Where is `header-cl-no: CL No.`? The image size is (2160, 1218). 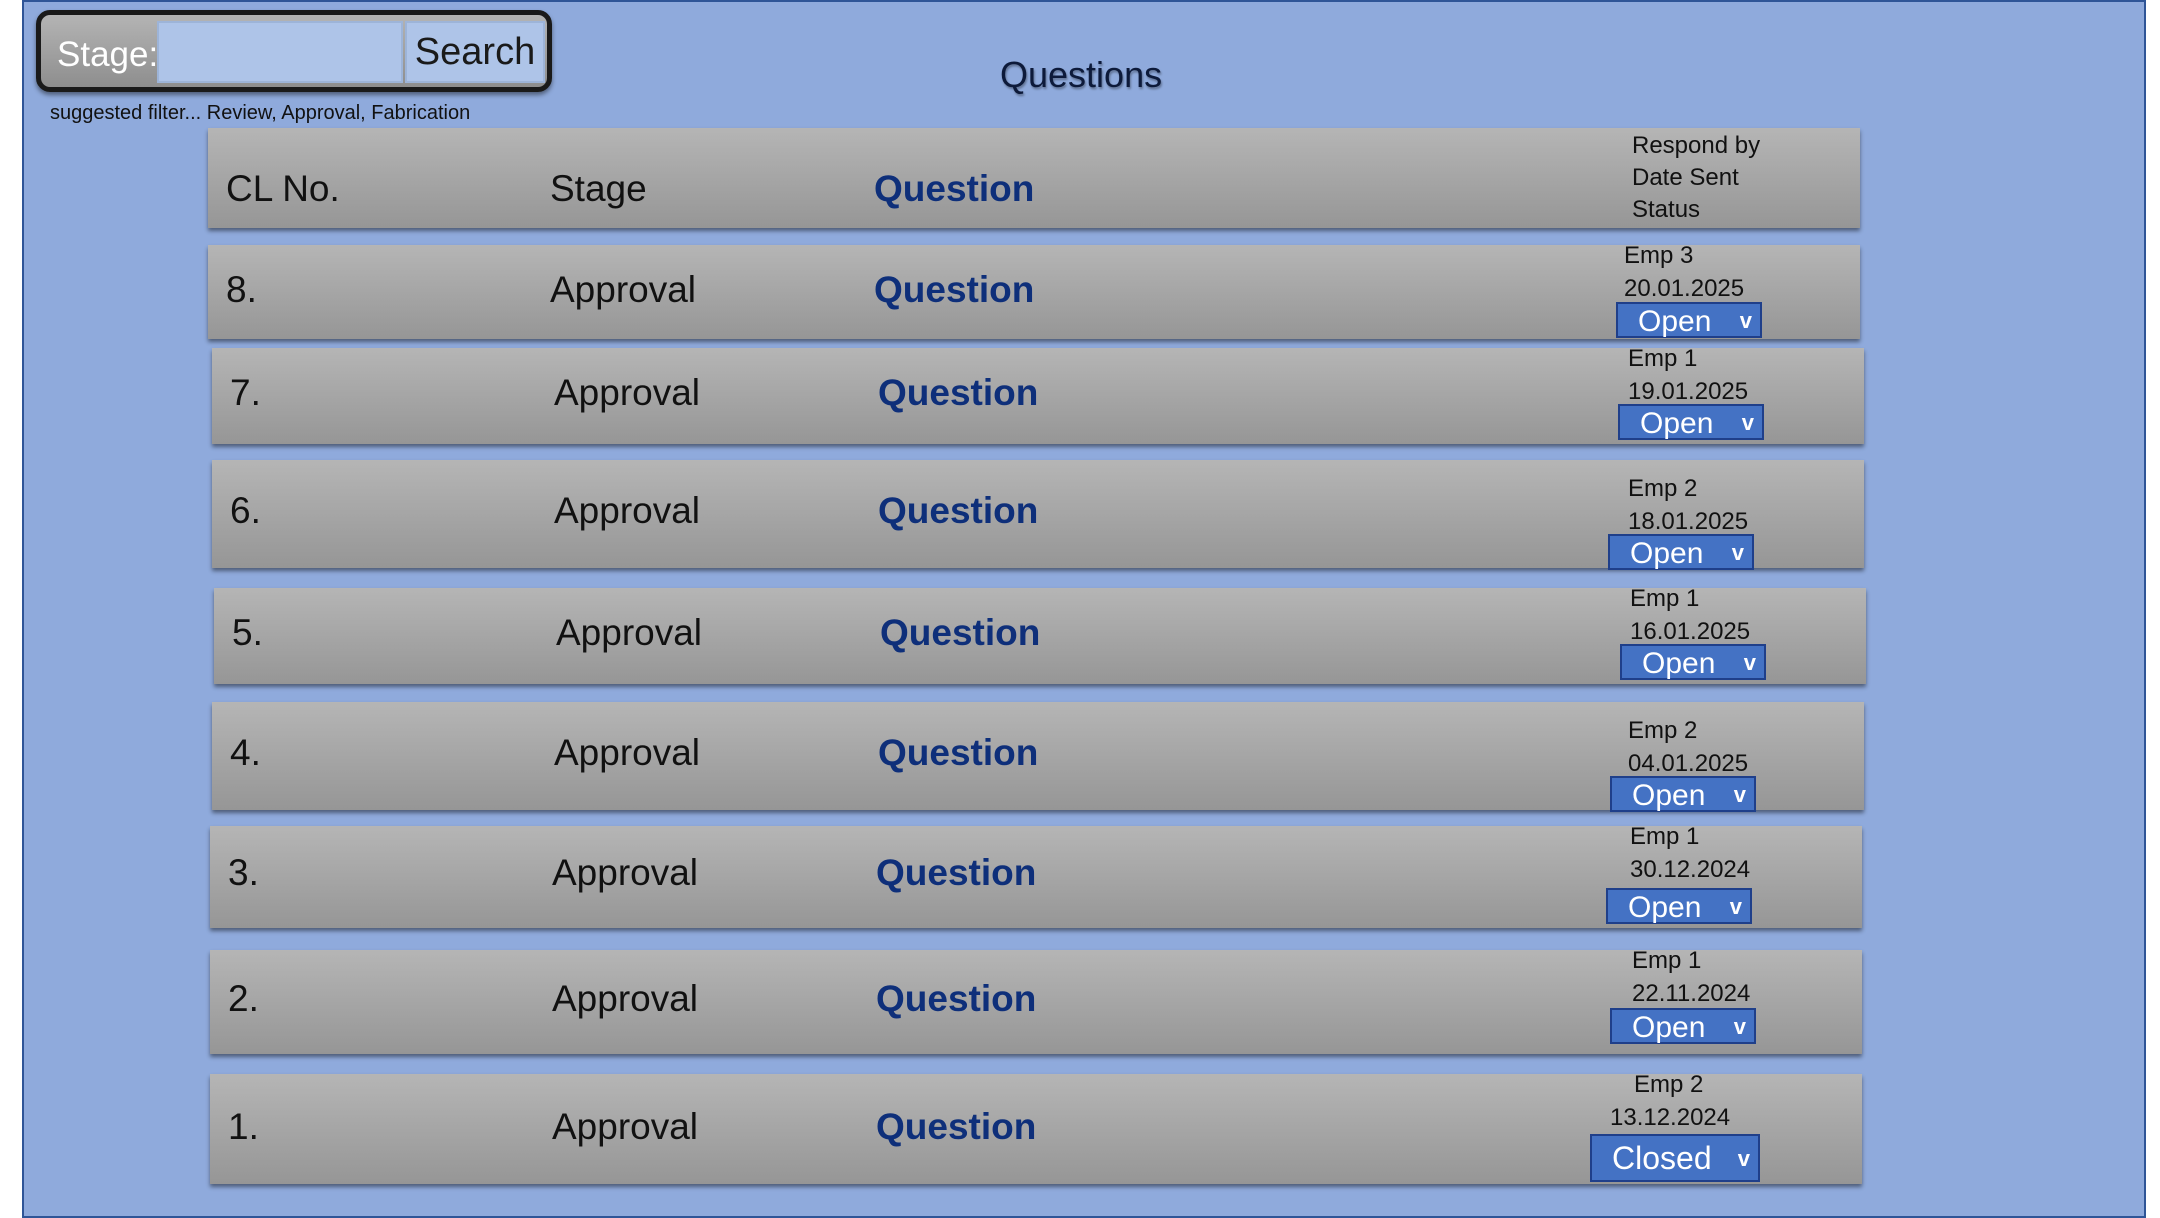
header-cl-no: CL No. is located at coordinates (283, 188).